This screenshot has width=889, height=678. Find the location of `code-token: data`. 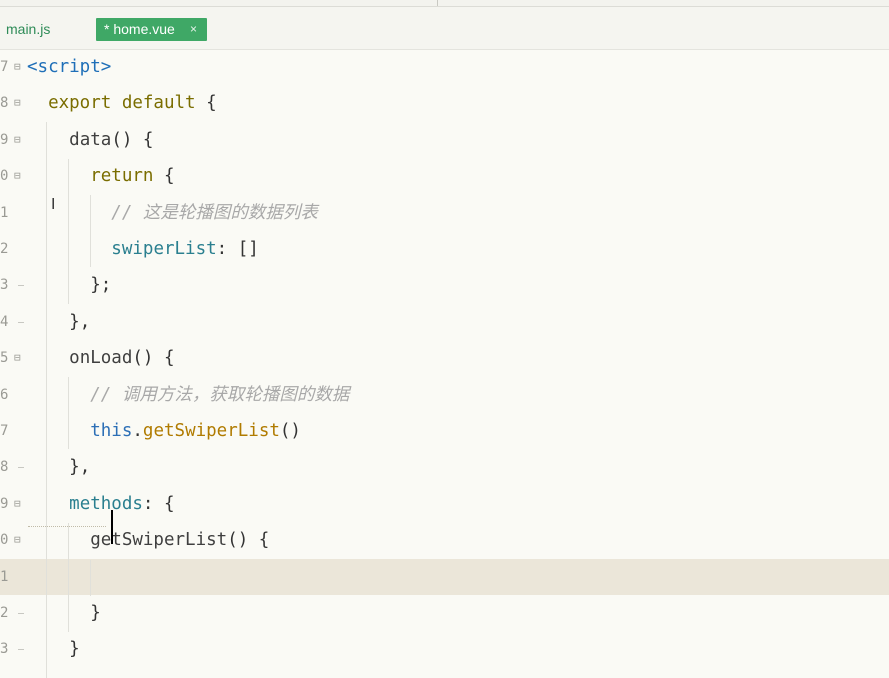

code-token: data is located at coordinates (90, 139).